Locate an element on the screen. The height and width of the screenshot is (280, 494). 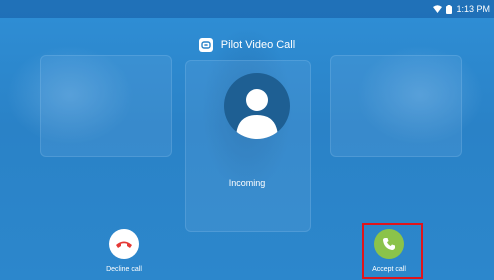
caller-avatar is located at coordinates (257, 106).